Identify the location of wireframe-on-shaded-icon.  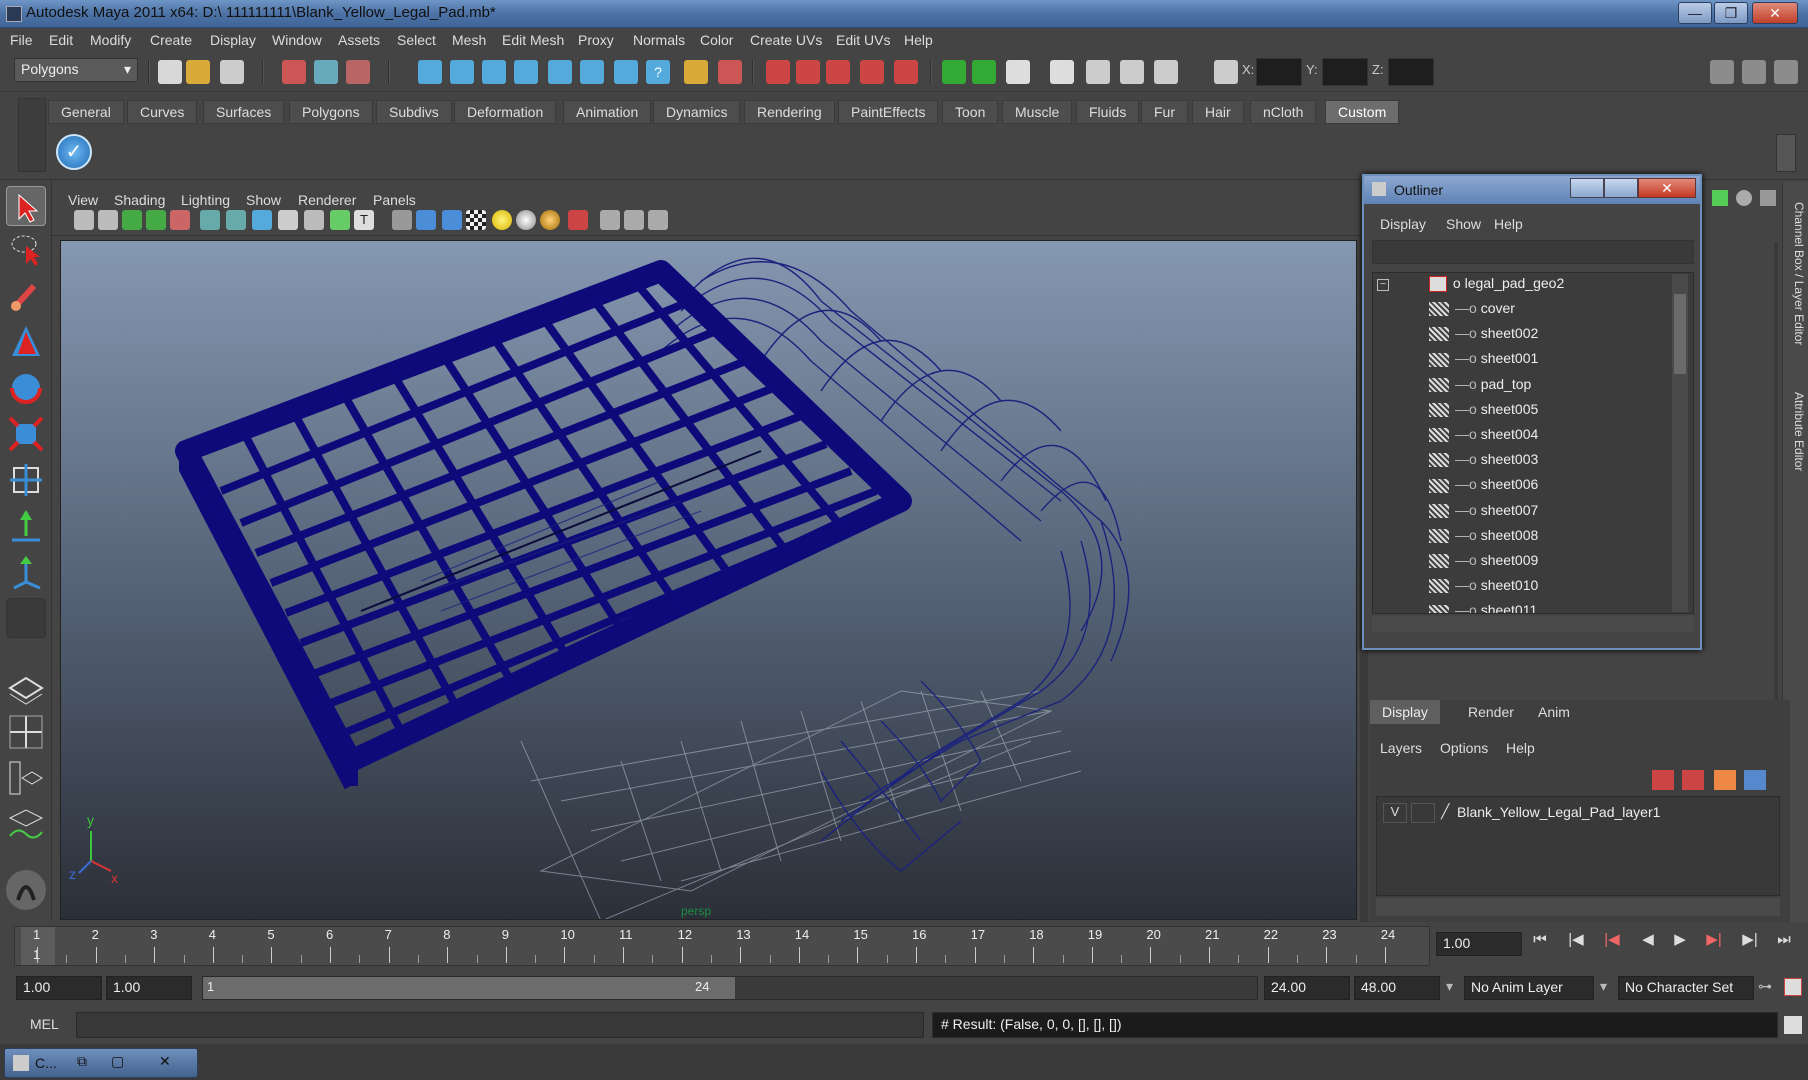
(452, 220).